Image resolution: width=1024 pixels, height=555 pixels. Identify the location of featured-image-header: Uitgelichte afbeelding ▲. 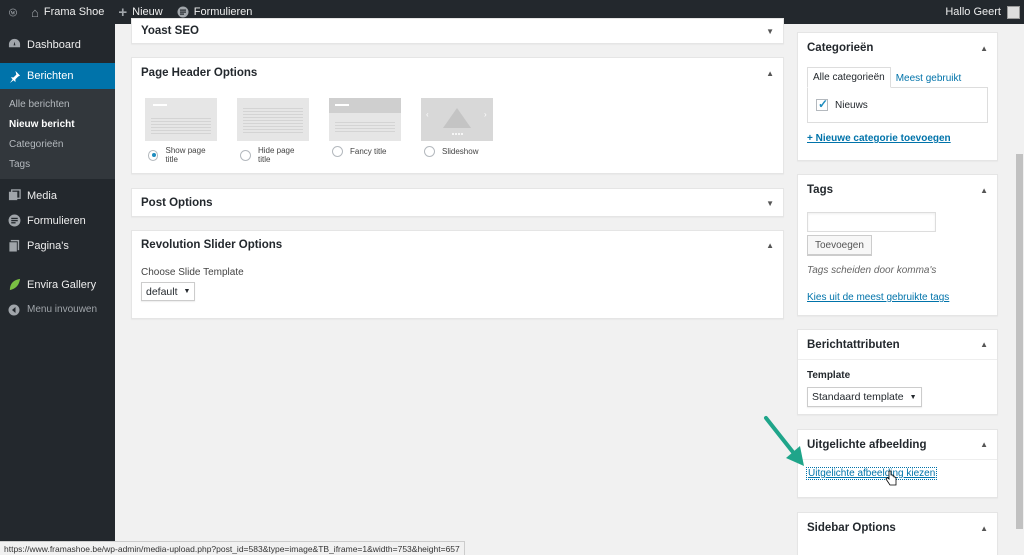
(897, 445).